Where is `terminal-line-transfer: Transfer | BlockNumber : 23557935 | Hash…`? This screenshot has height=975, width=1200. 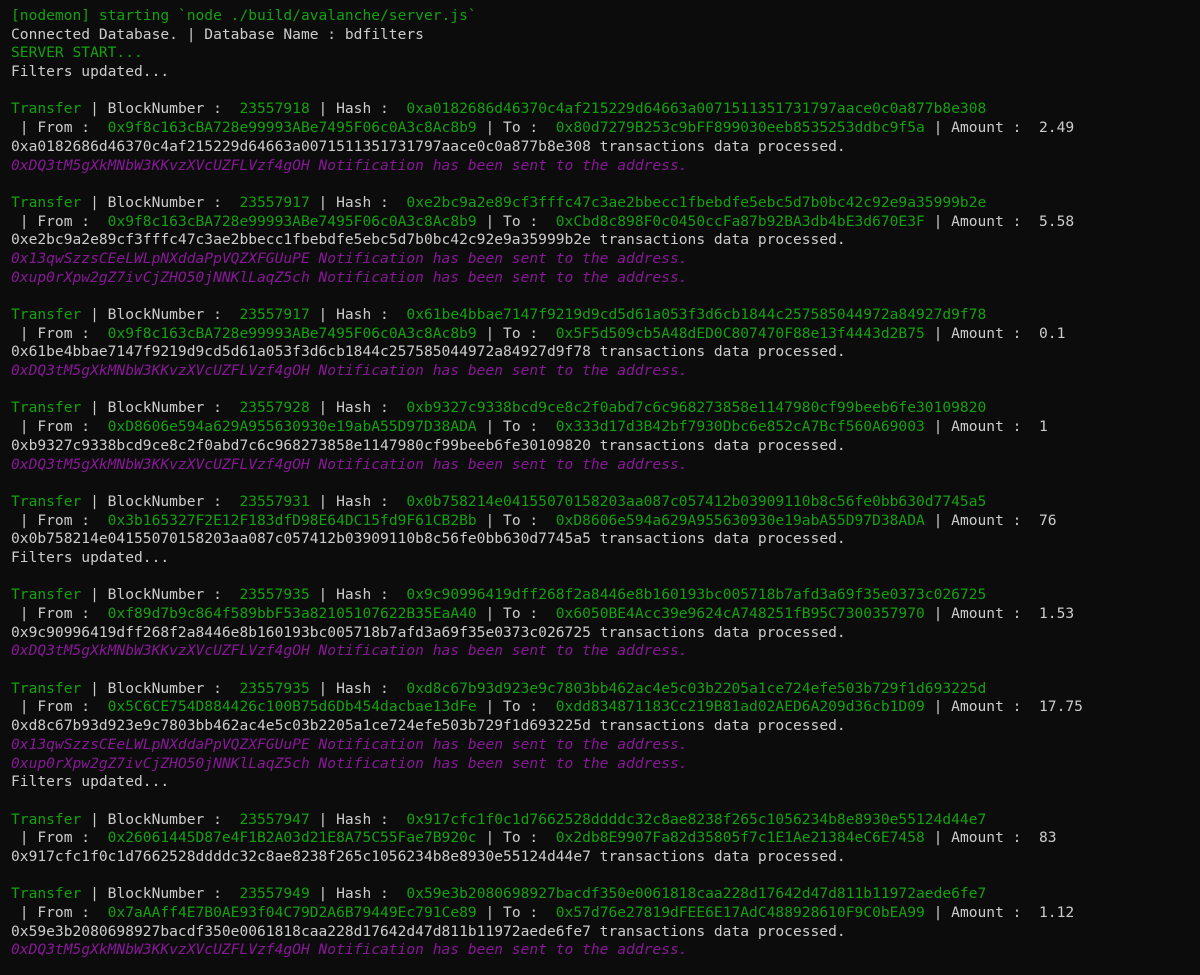
terminal-line-transfer: Transfer | BlockNumber : 23557935 | Hash… is located at coordinates (600, 595).